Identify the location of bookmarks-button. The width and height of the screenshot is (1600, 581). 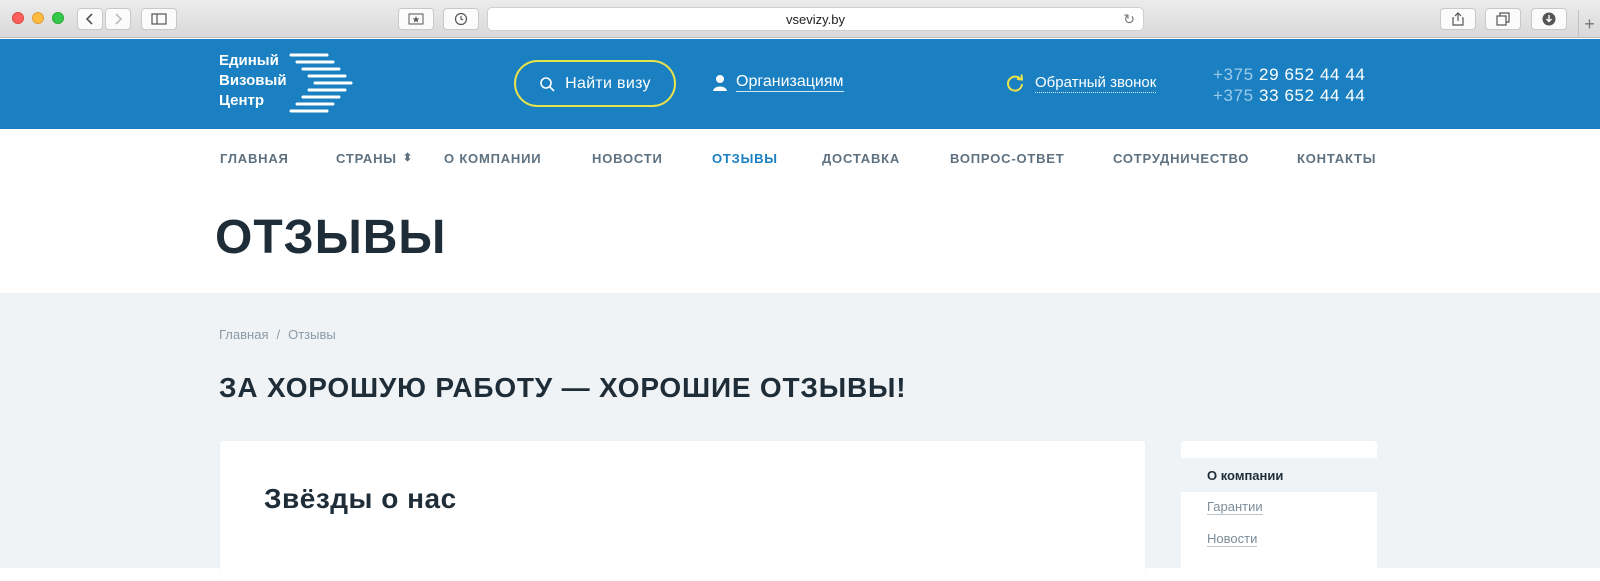
(416, 19).